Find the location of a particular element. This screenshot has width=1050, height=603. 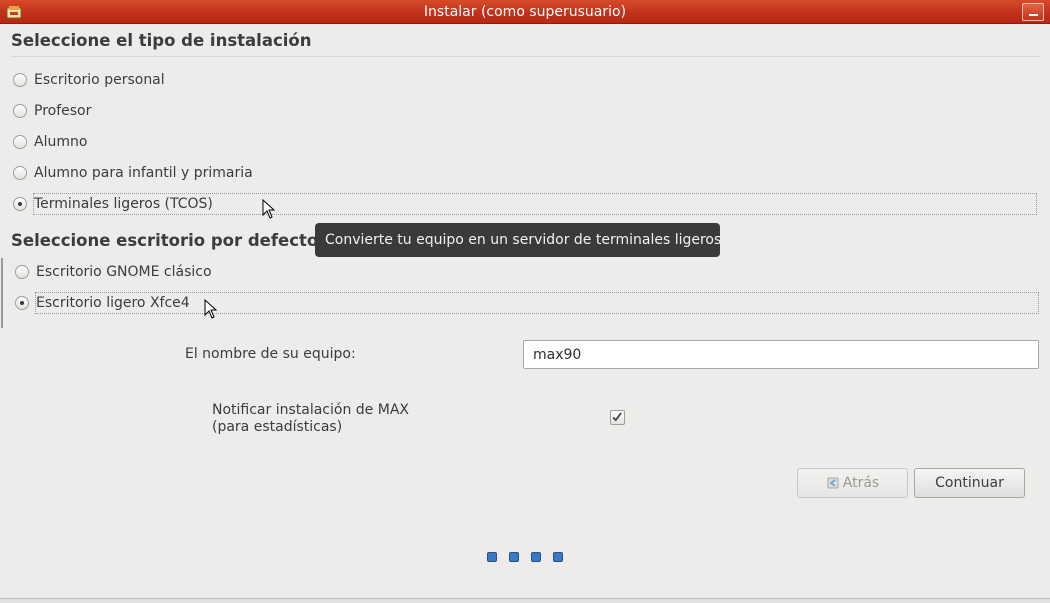

back-button: Atrás is located at coordinates (852, 483).